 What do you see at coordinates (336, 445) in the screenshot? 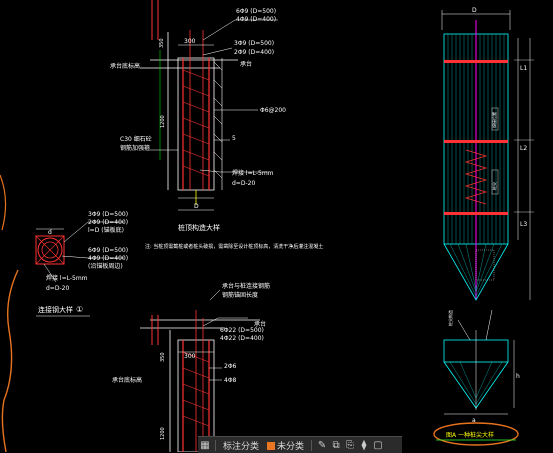
I see `copy-icon: ⧉` at bounding box center [336, 445].